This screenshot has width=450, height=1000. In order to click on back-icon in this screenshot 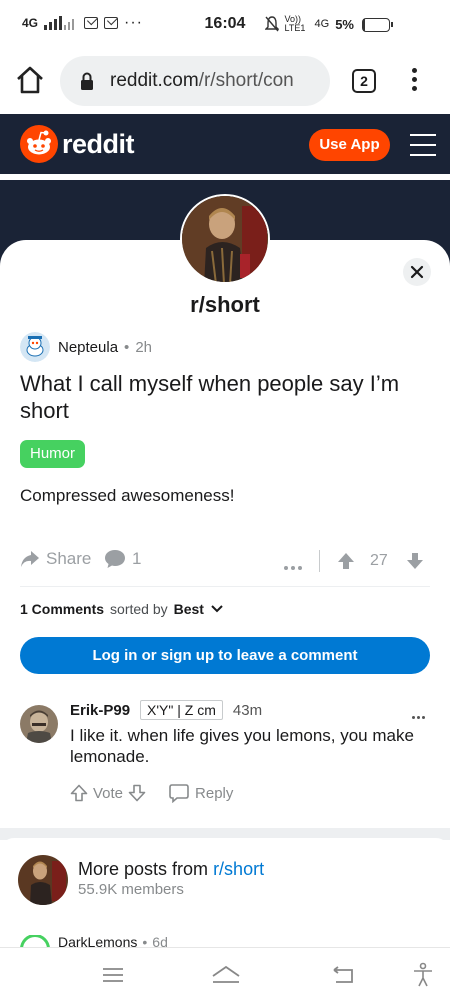, I will do `click(343, 975)`.